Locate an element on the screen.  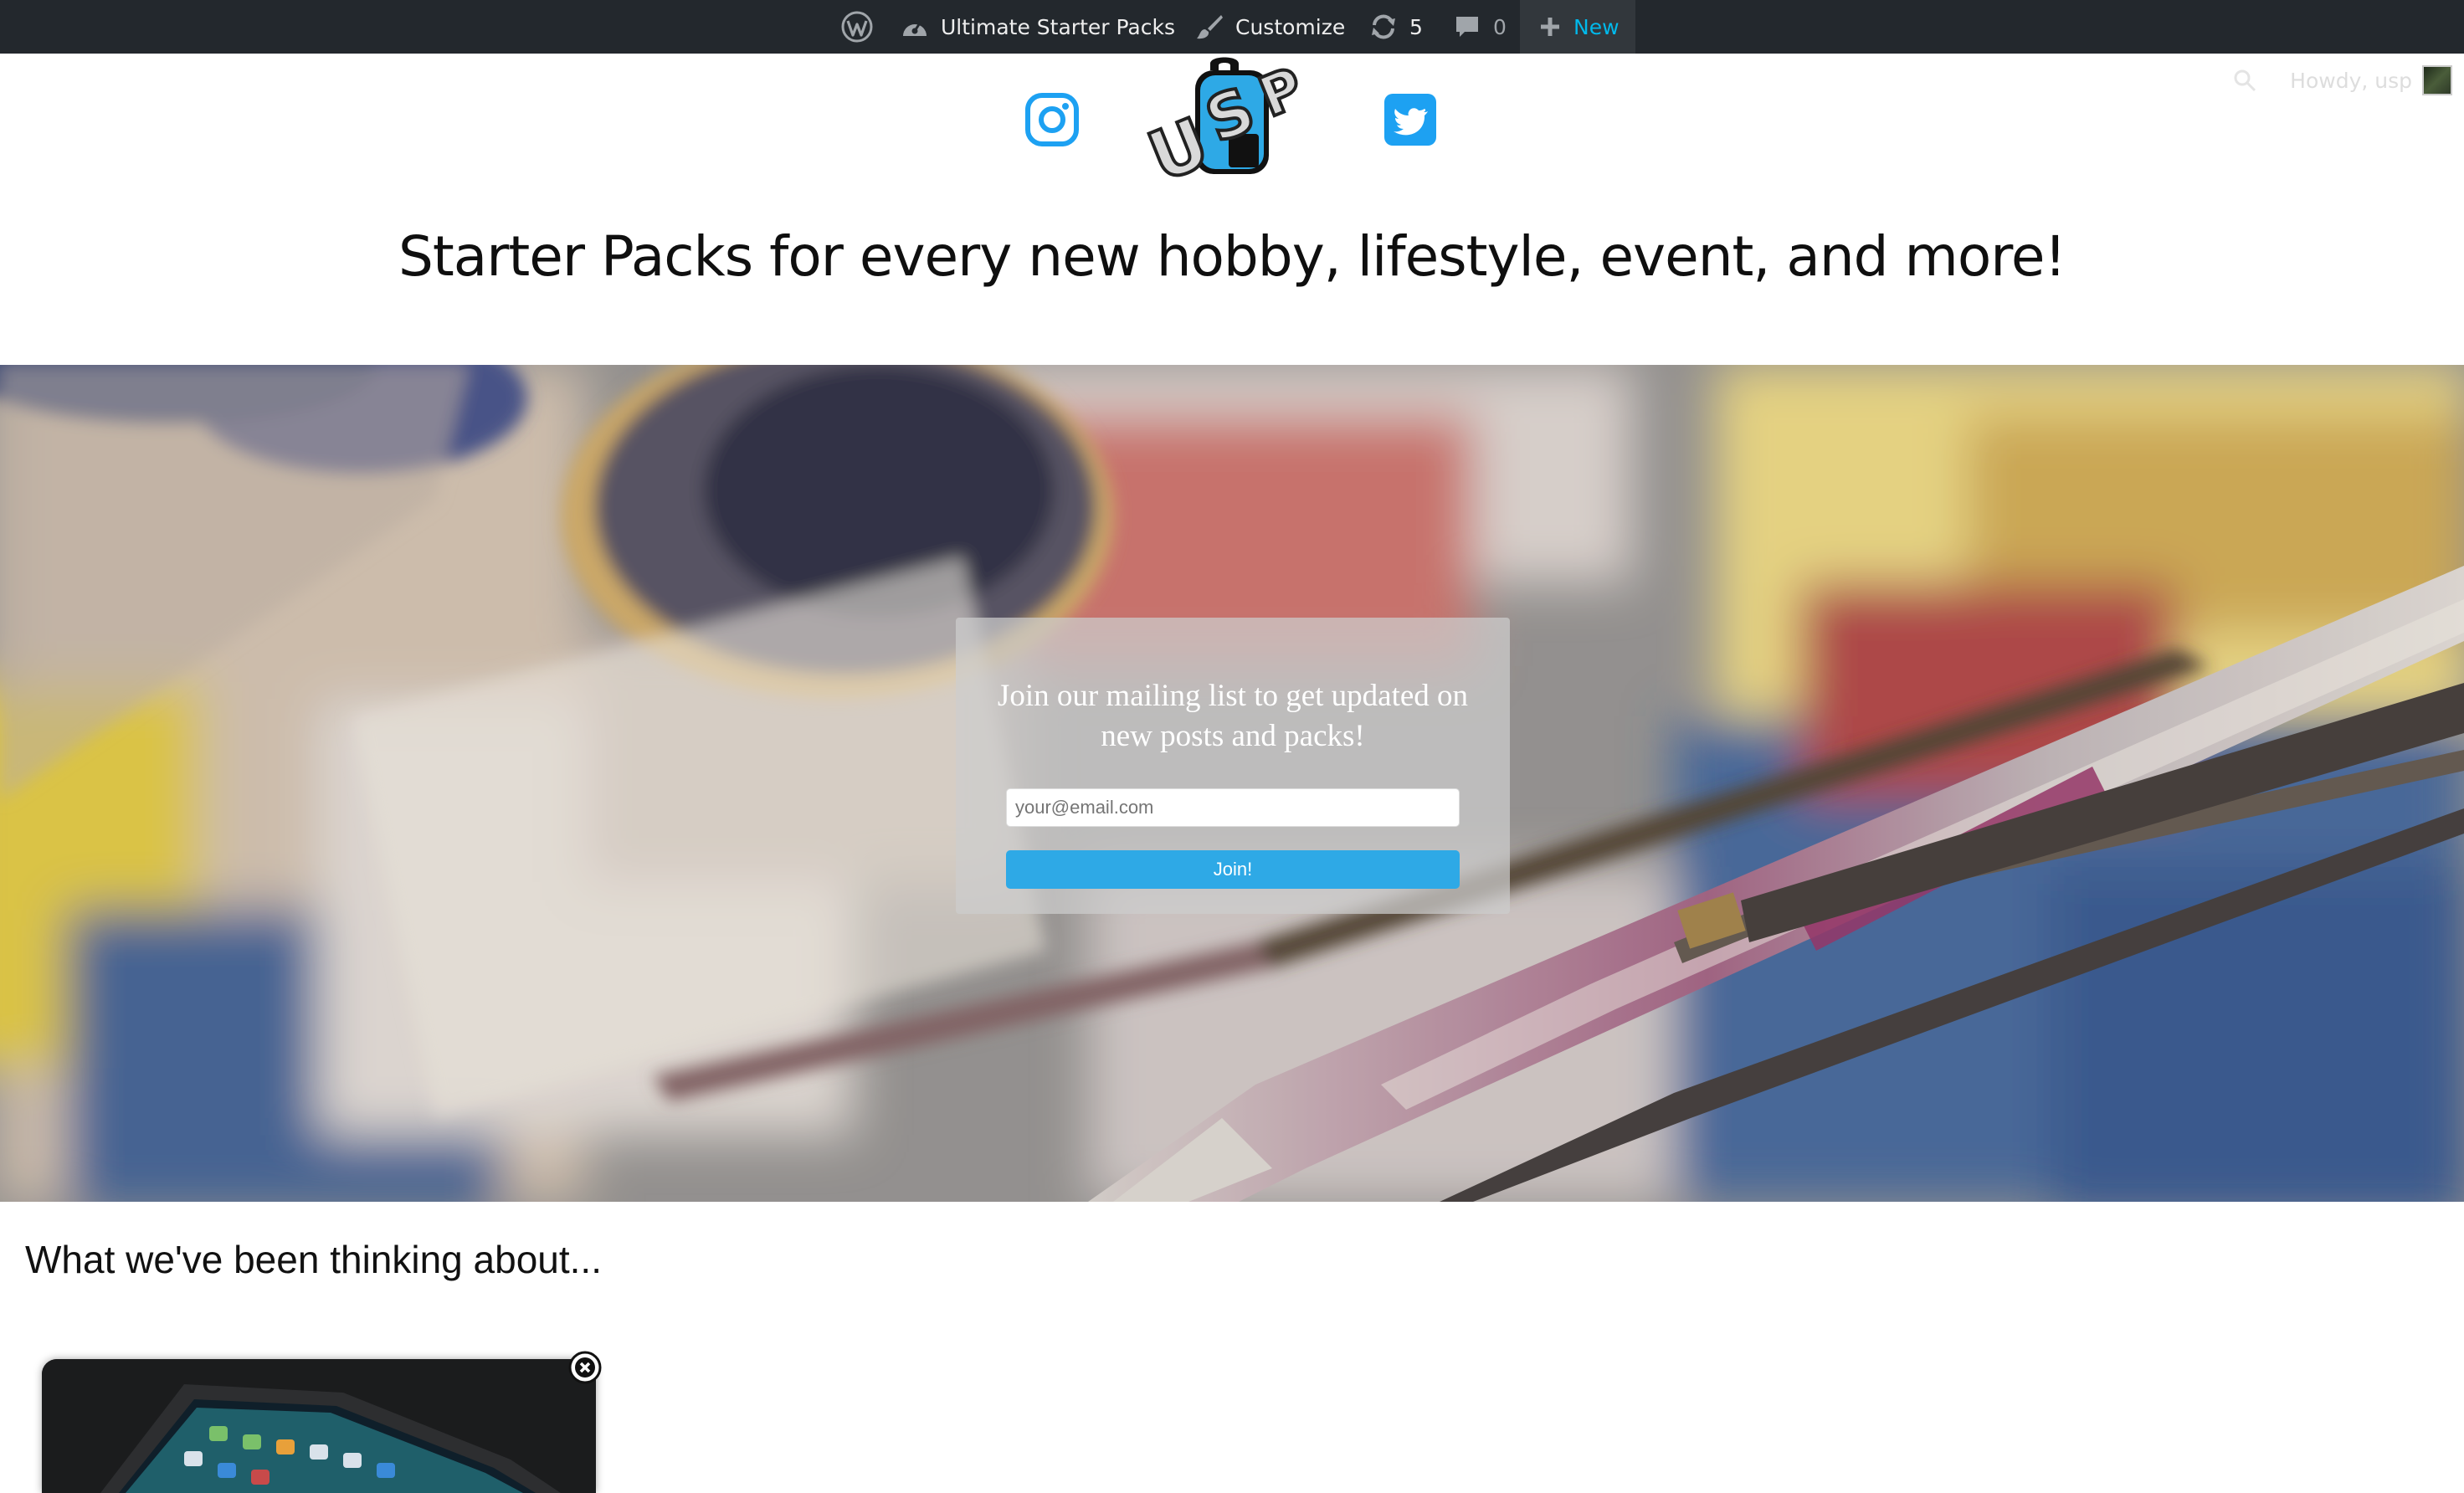
customize-link: Customize is located at coordinates (1270, 27).